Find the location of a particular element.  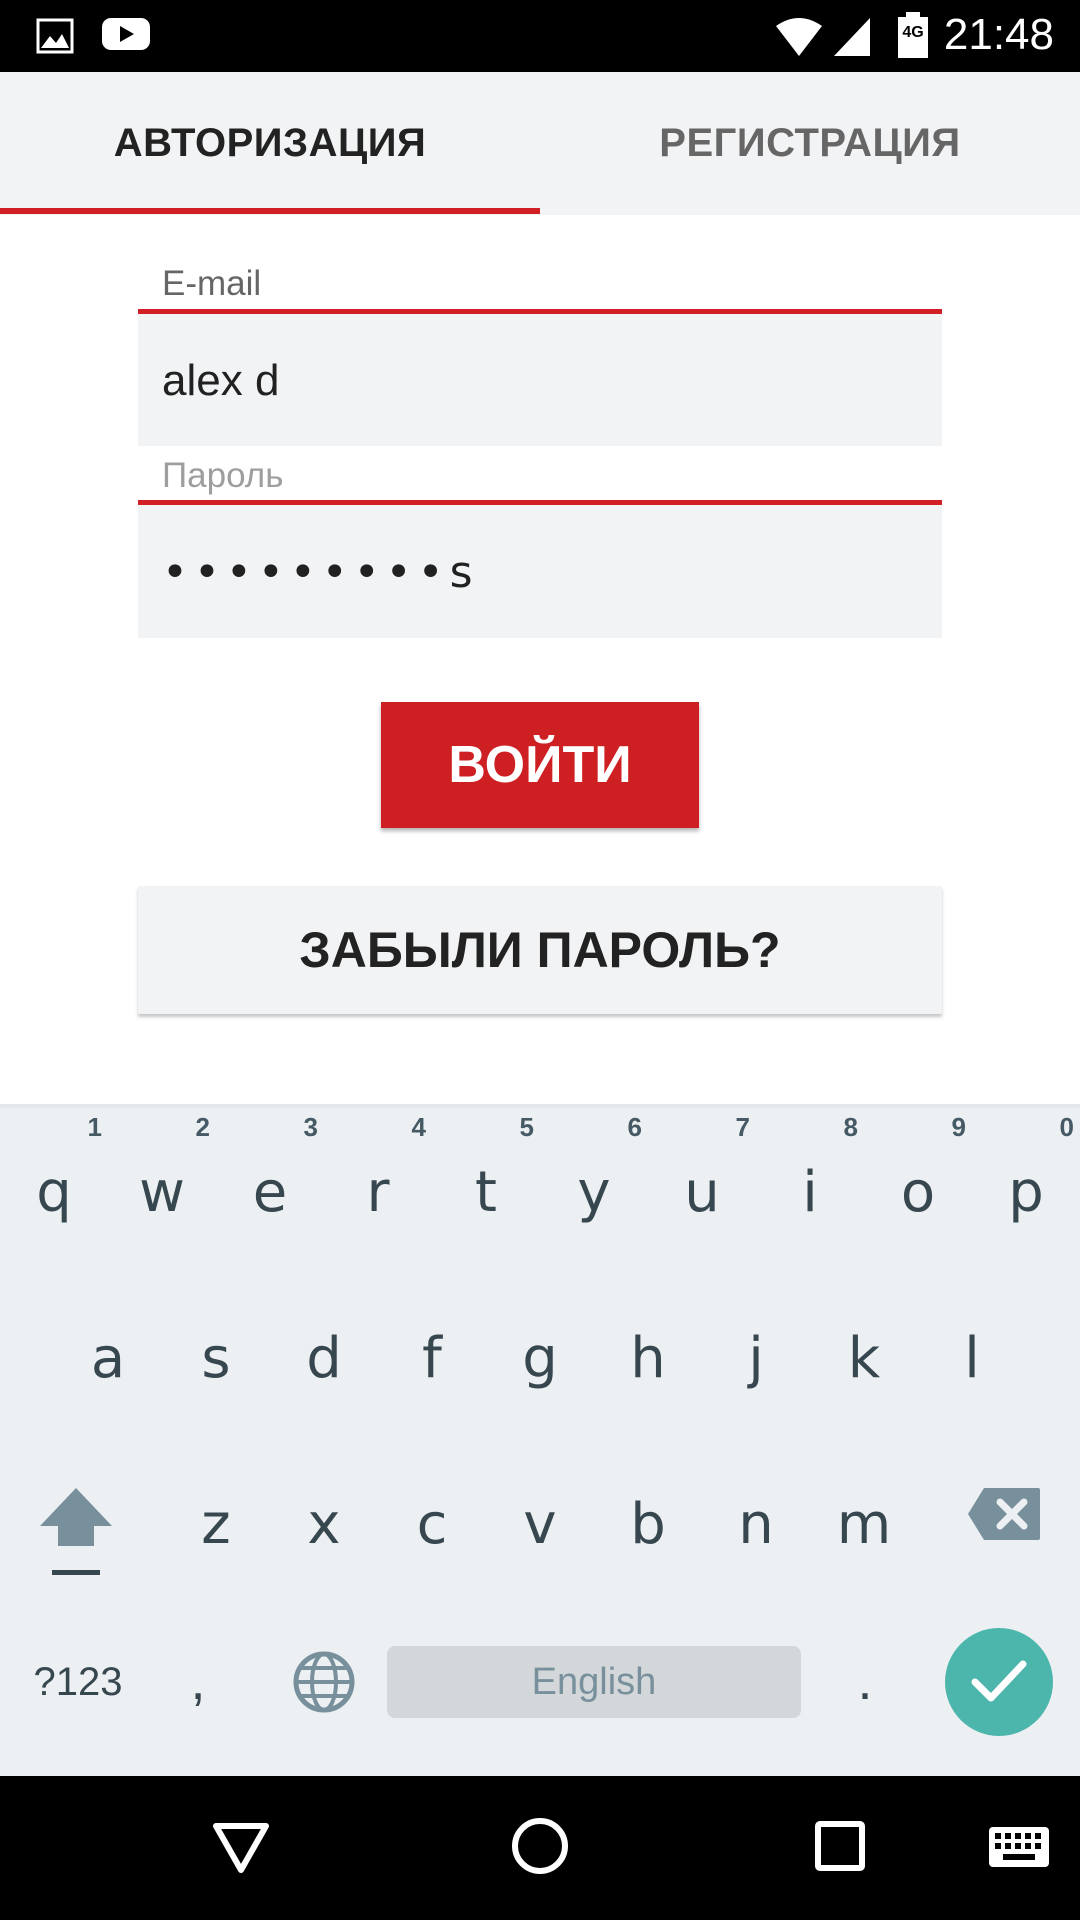

email-label: E-mail is located at coordinates (212, 283).